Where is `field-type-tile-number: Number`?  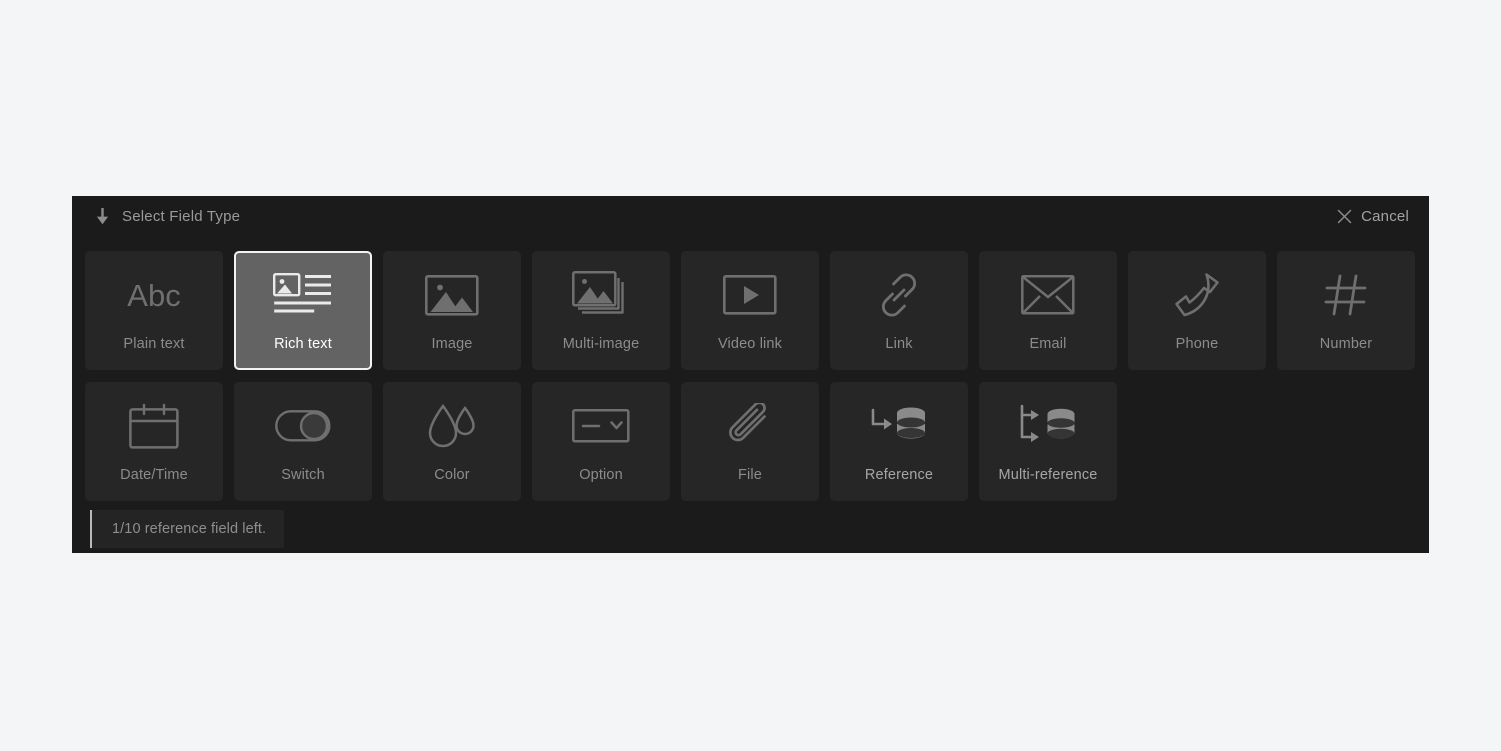
field-type-tile-number: Number is located at coordinates (1346, 310).